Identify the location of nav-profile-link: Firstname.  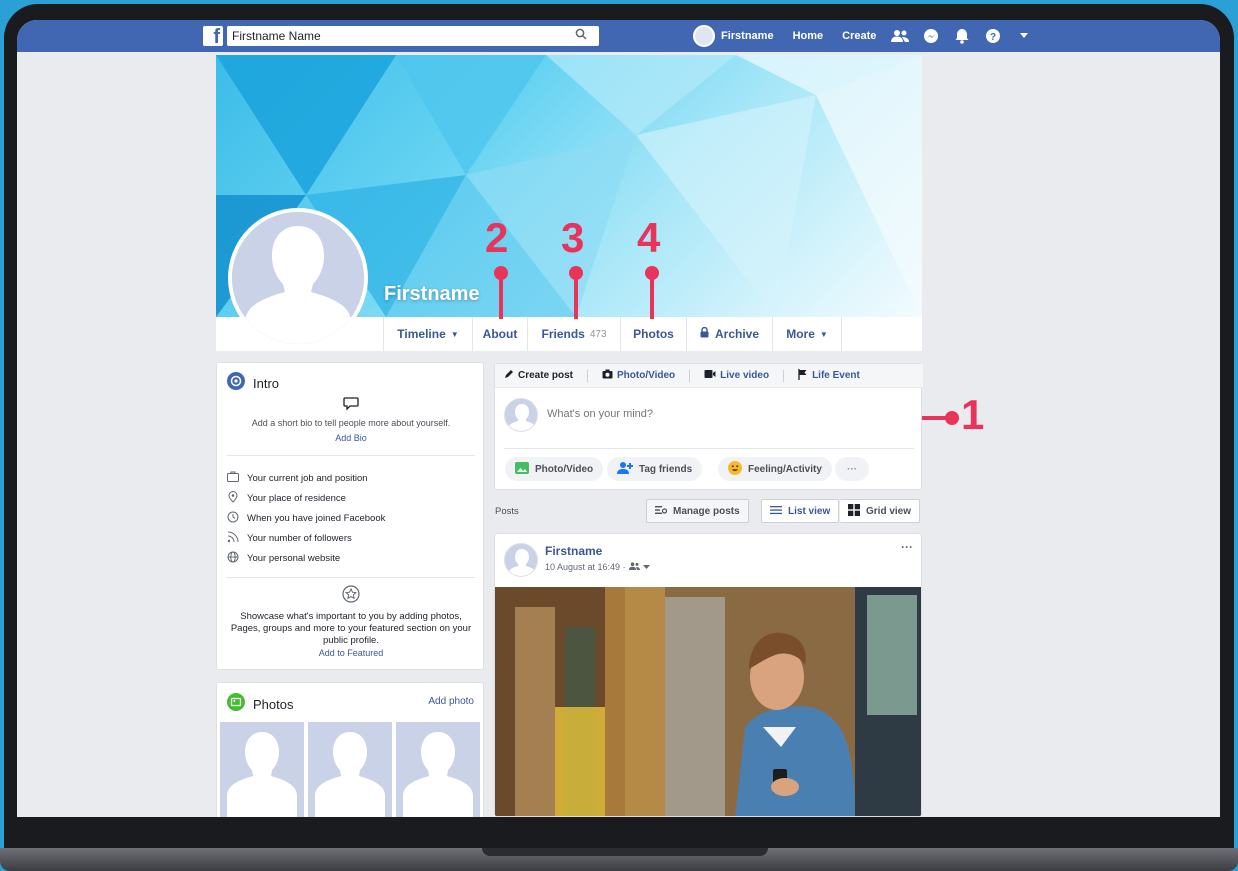
(747, 36).